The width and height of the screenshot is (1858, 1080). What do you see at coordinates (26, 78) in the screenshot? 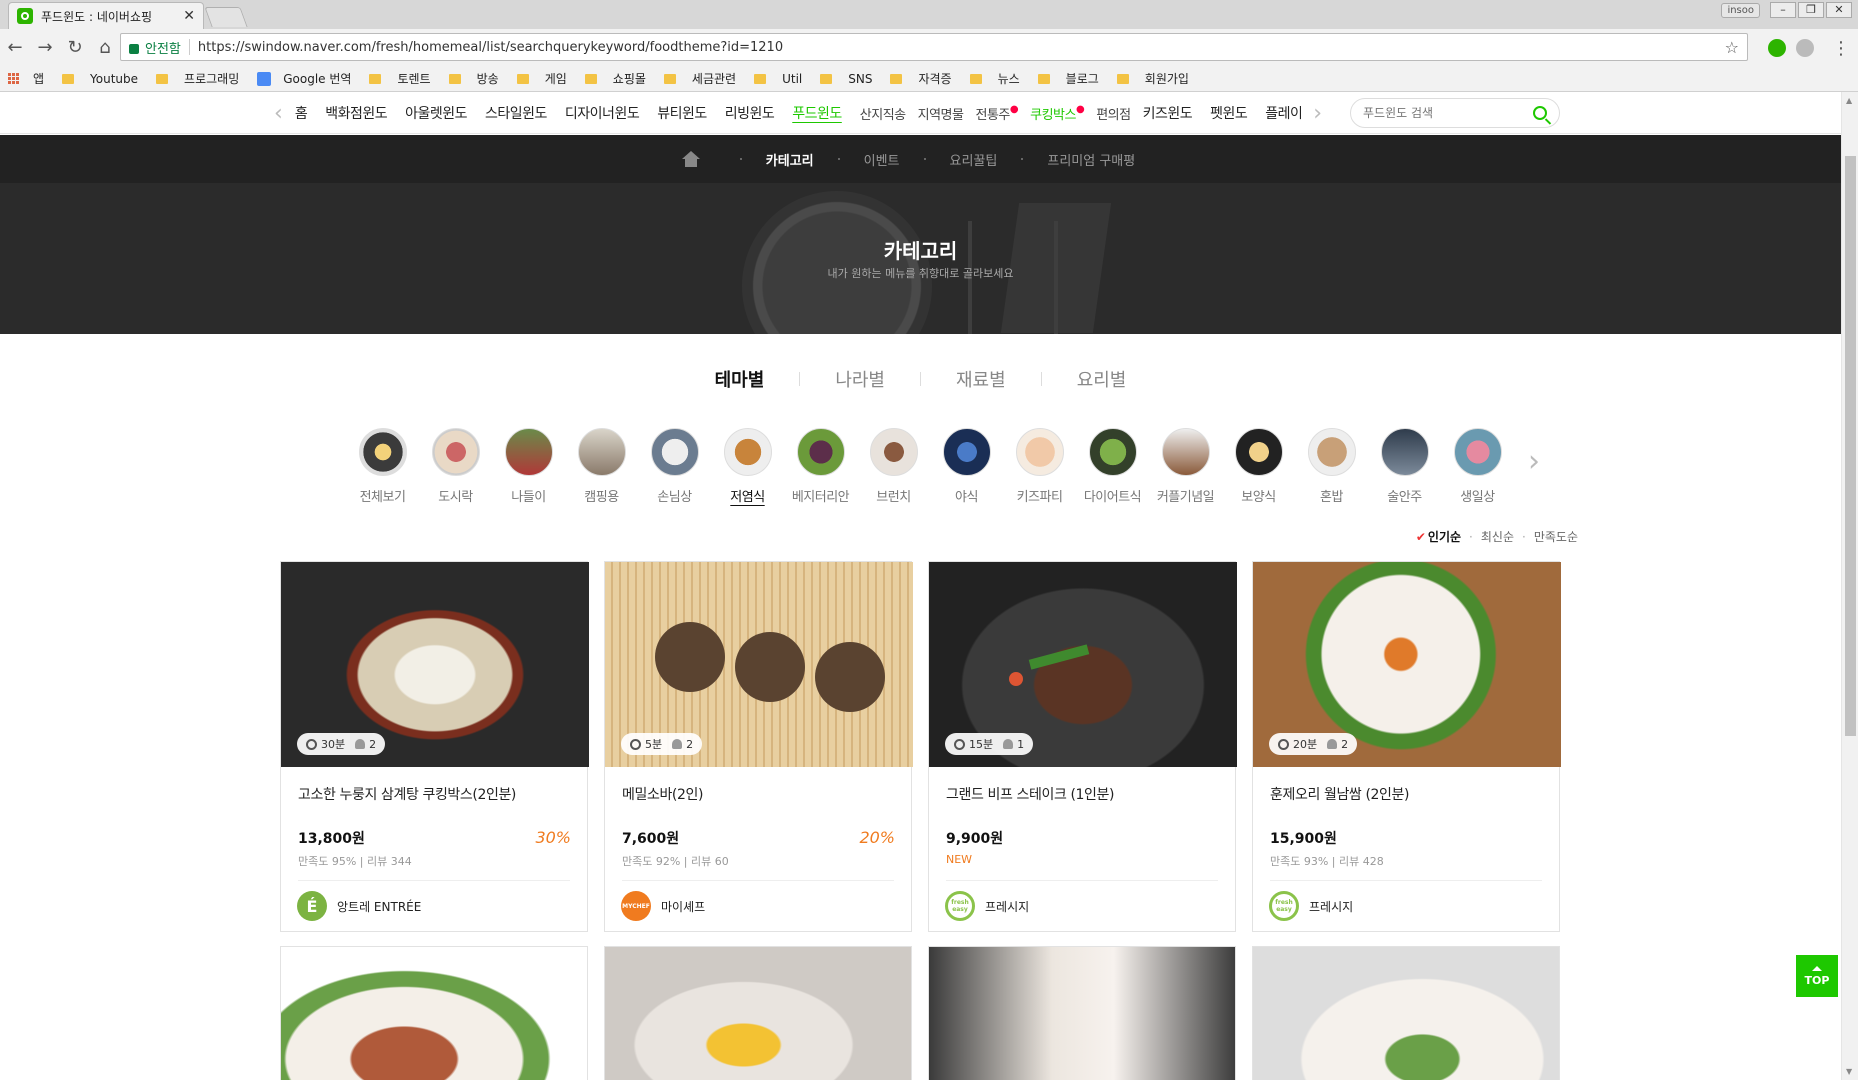
I see `bookmark-apps: 앱` at bounding box center [26, 78].